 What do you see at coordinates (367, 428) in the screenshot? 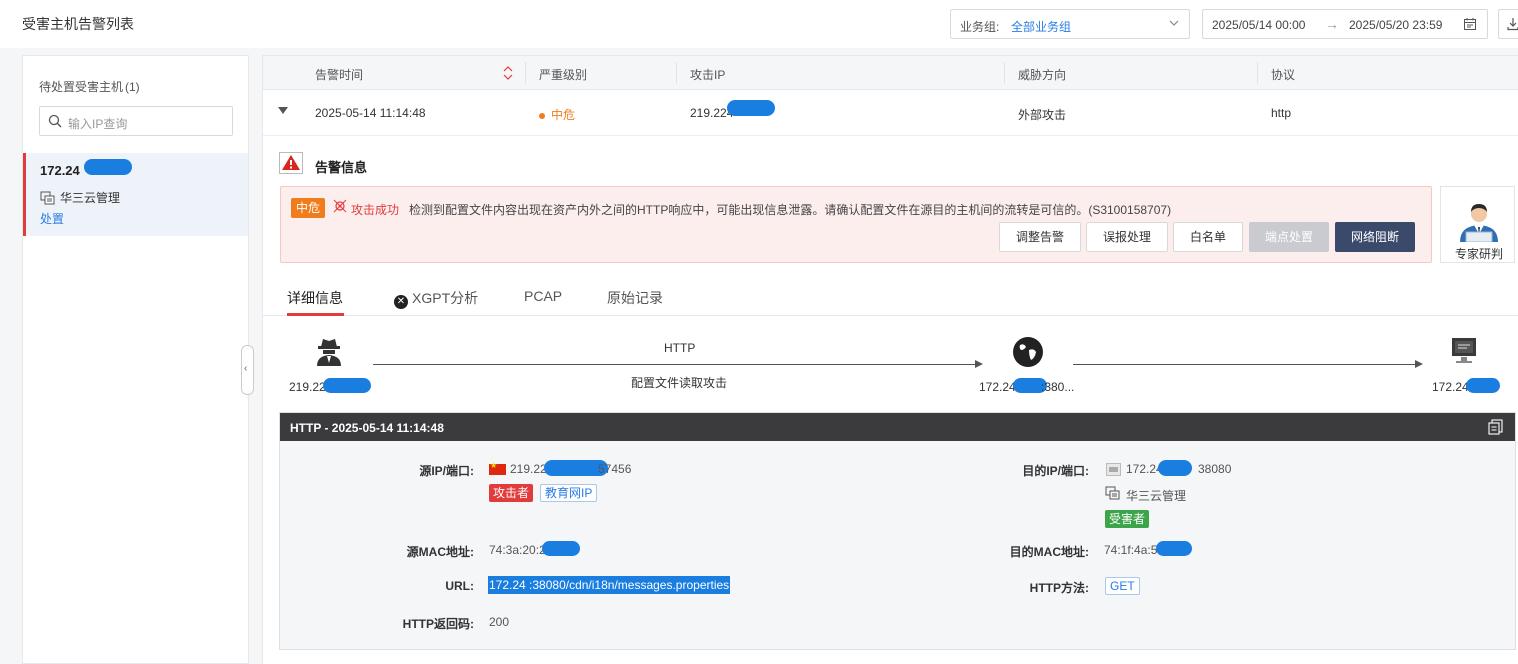
I see `detail-header-title: HTTP - 2025-05-14 11:14:48` at bounding box center [367, 428].